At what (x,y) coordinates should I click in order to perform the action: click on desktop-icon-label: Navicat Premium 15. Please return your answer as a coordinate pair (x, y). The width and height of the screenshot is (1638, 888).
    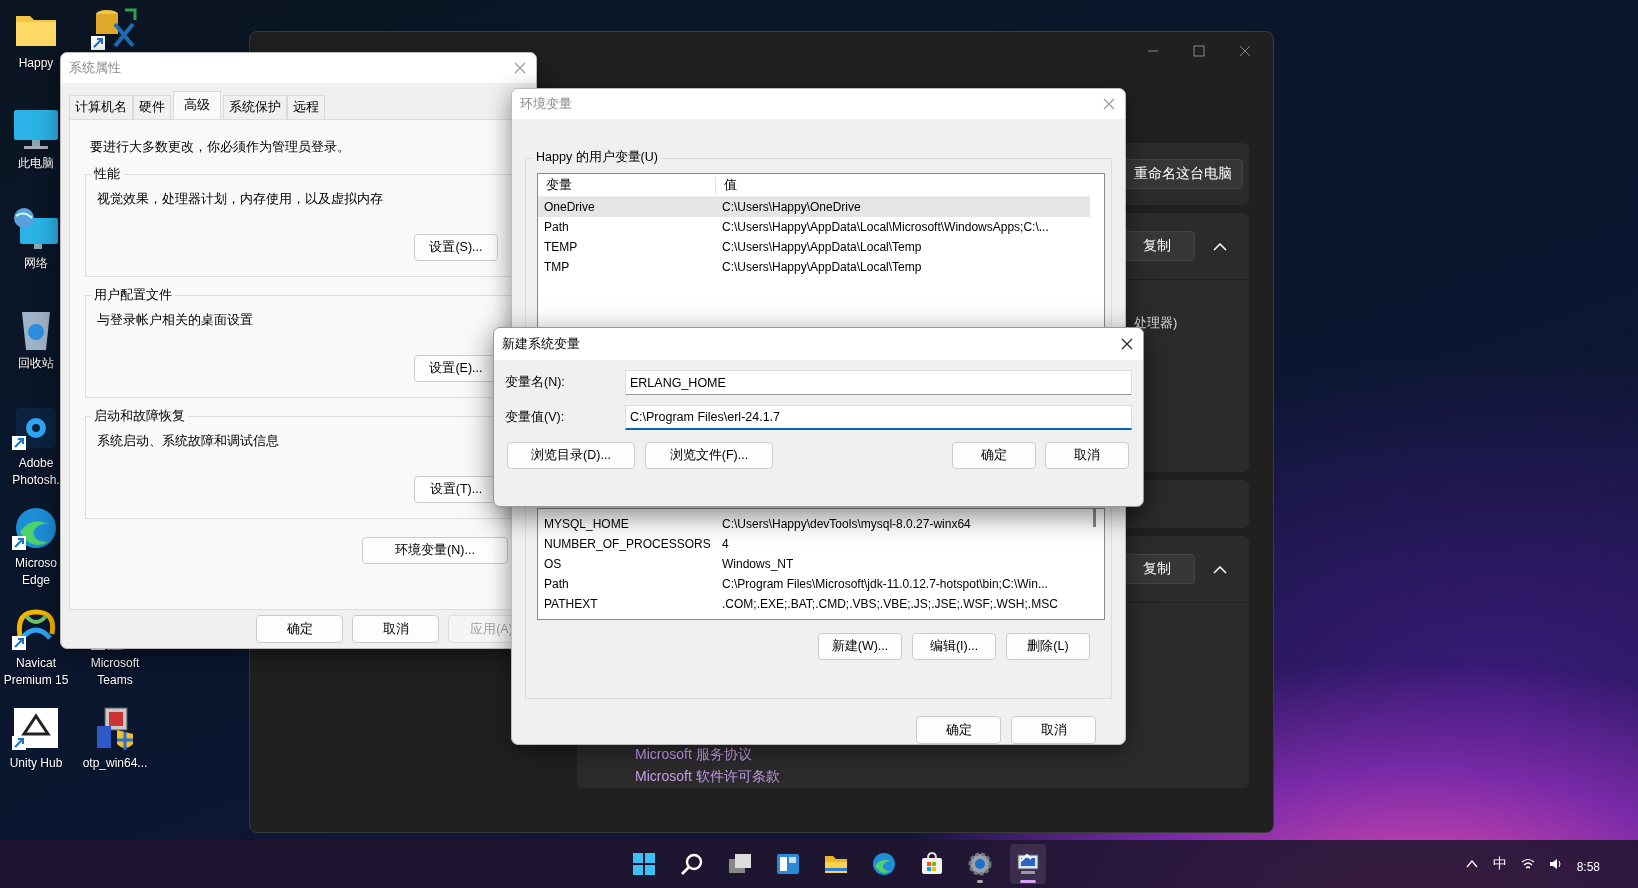
    Looking at the image, I should click on (36, 672).